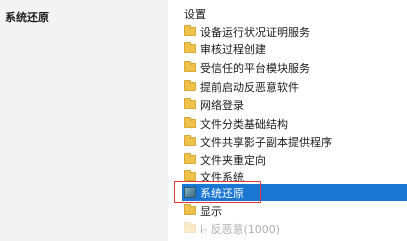  I want to click on tree-item-net-logon: 网络登录, so click(294, 104).